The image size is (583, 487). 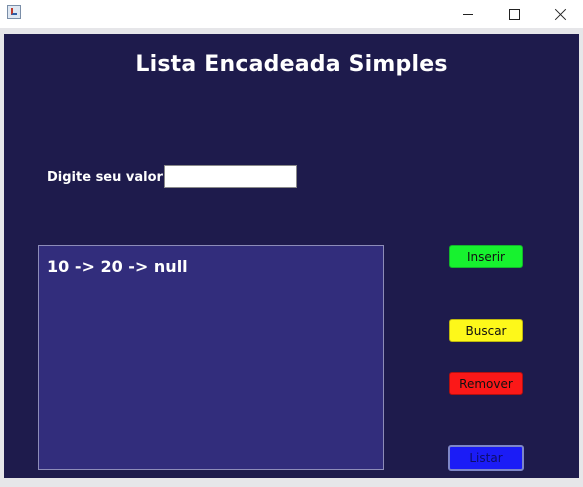 What do you see at coordinates (486, 458) in the screenshot?
I see `listar-button: Listar` at bounding box center [486, 458].